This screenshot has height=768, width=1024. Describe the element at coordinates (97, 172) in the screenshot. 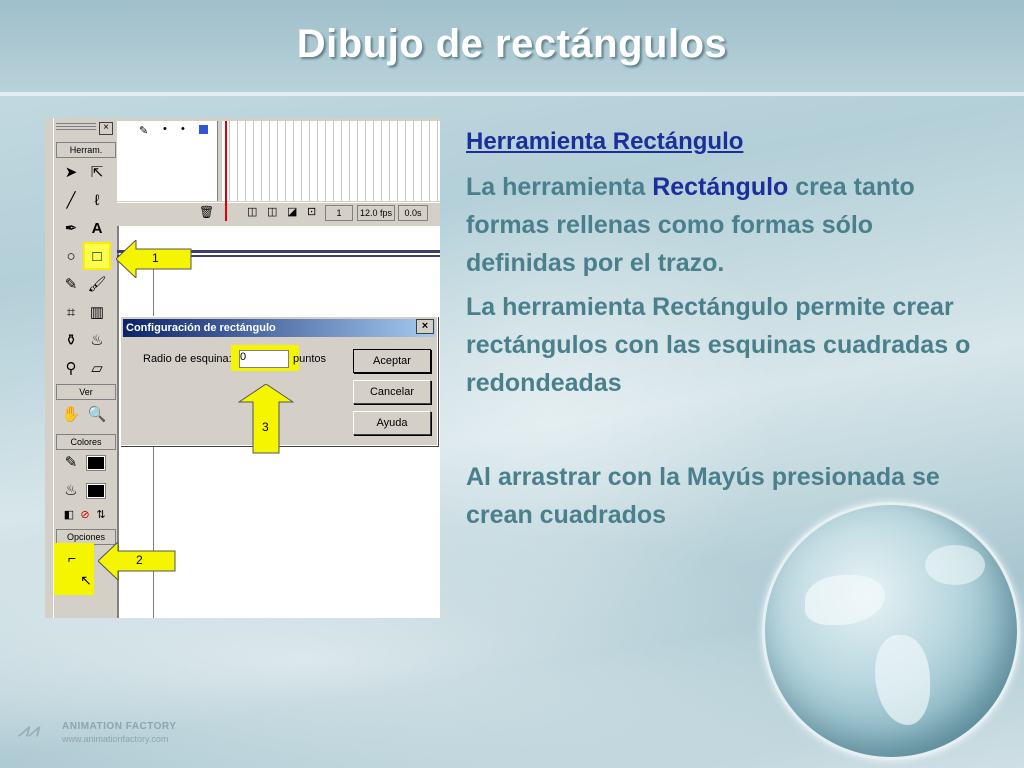

I see `subselect-tool-icon: ⇱` at that location.